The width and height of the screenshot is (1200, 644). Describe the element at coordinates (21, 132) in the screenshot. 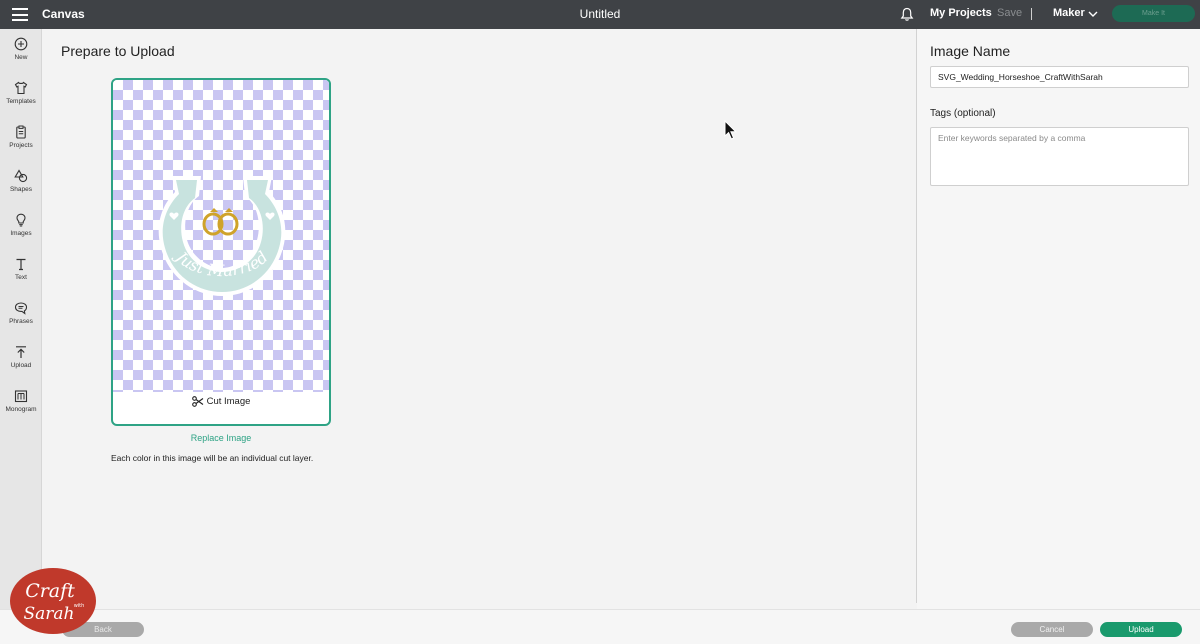

I see `clipboard-icon` at that location.